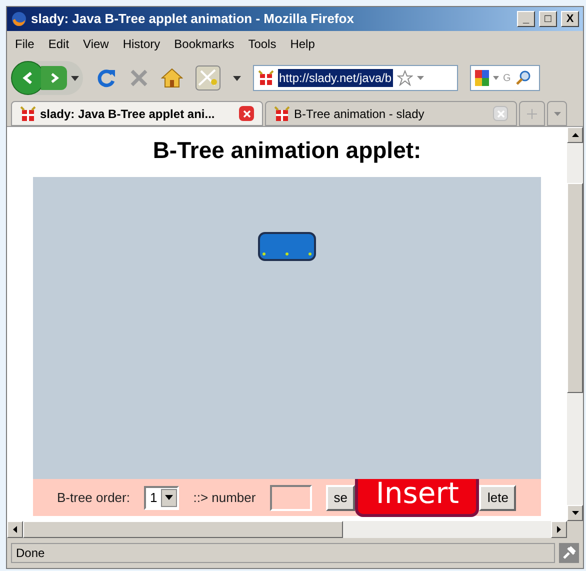  What do you see at coordinates (96, 43) in the screenshot?
I see `menu-item: View` at bounding box center [96, 43].